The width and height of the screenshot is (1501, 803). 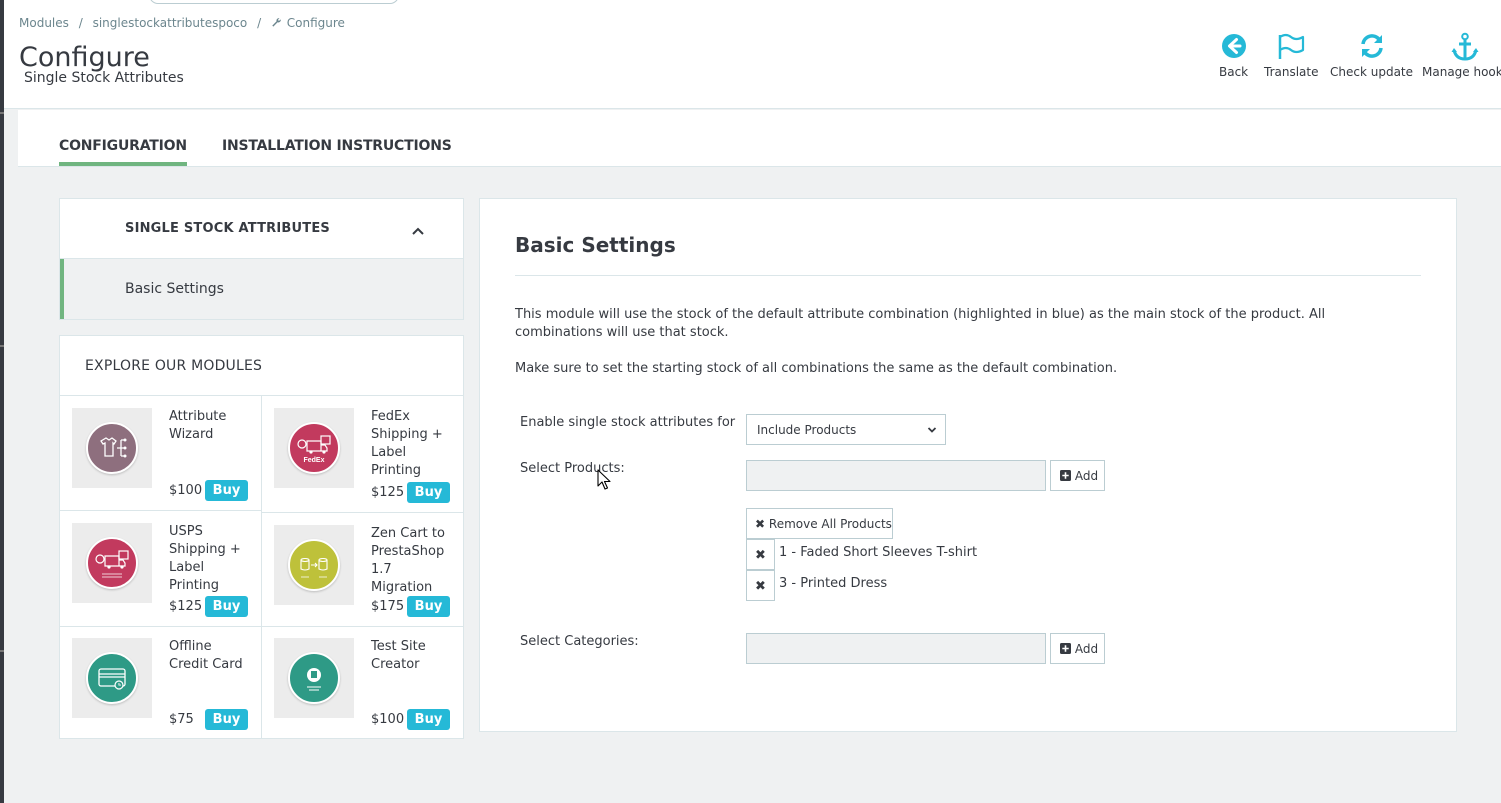 I want to click on tab-configuration: CONFIGURATION, so click(x=123, y=152).